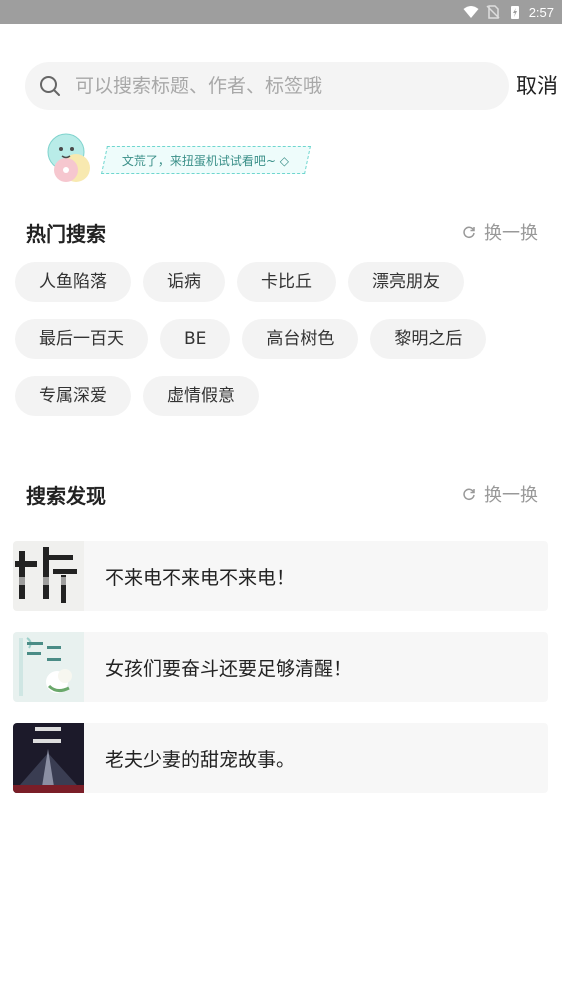 The height and width of the screenshot is (1000, 562). I want to click on hot-tag: 虚情假意, so click(201, 396).